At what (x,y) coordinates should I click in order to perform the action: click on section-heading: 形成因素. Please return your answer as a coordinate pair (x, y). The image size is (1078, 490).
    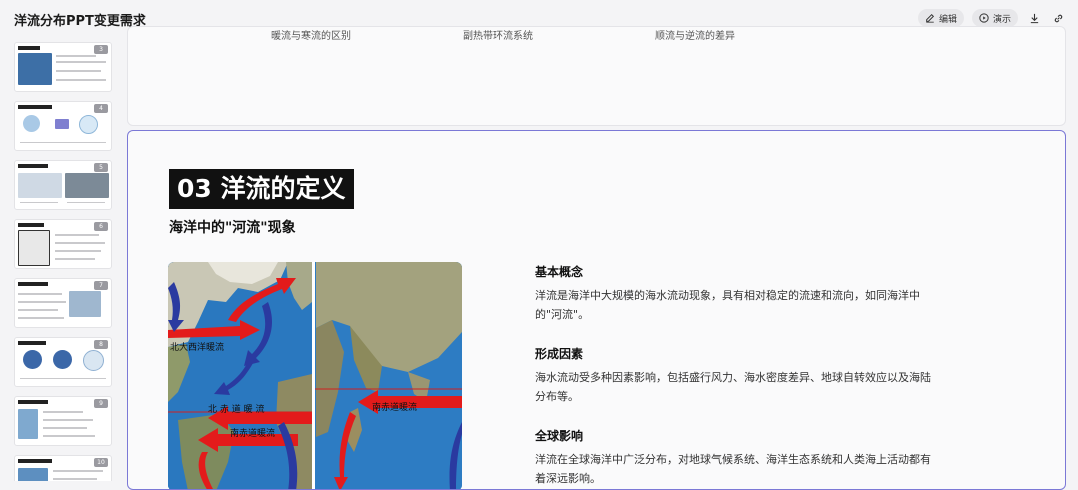
    Looking at the image, I should click on (559, 354).